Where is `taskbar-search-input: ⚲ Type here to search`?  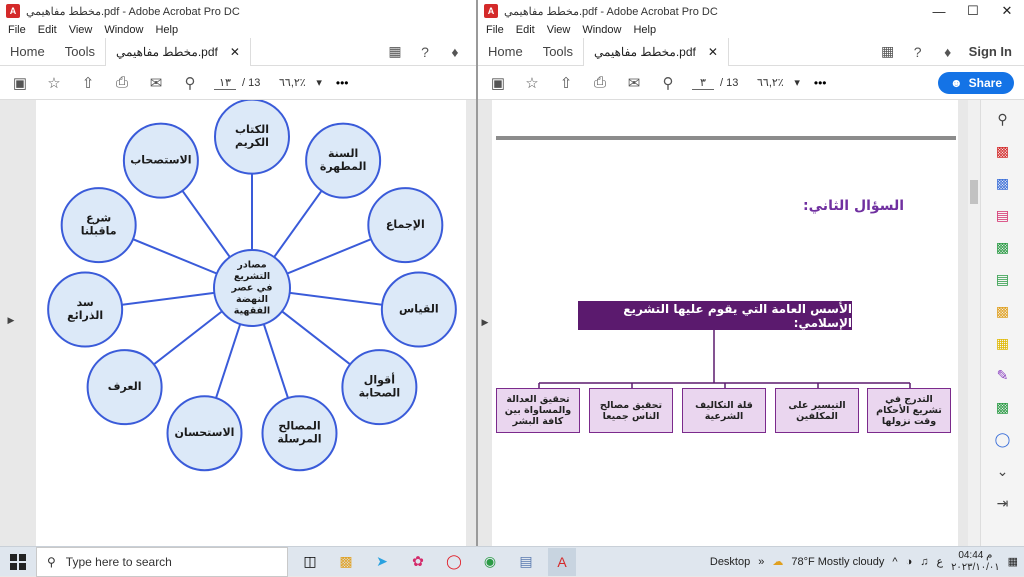 taskbar-search-input: ⚲ Type here to search is located at coordinates (162, 561).